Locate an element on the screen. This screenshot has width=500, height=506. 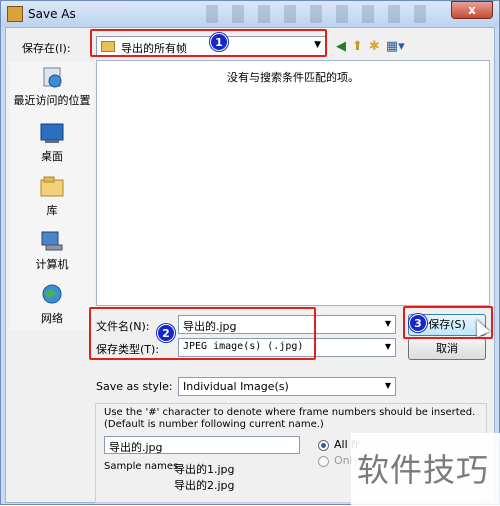
all-frames-radio is located at coordinates (323, 445).